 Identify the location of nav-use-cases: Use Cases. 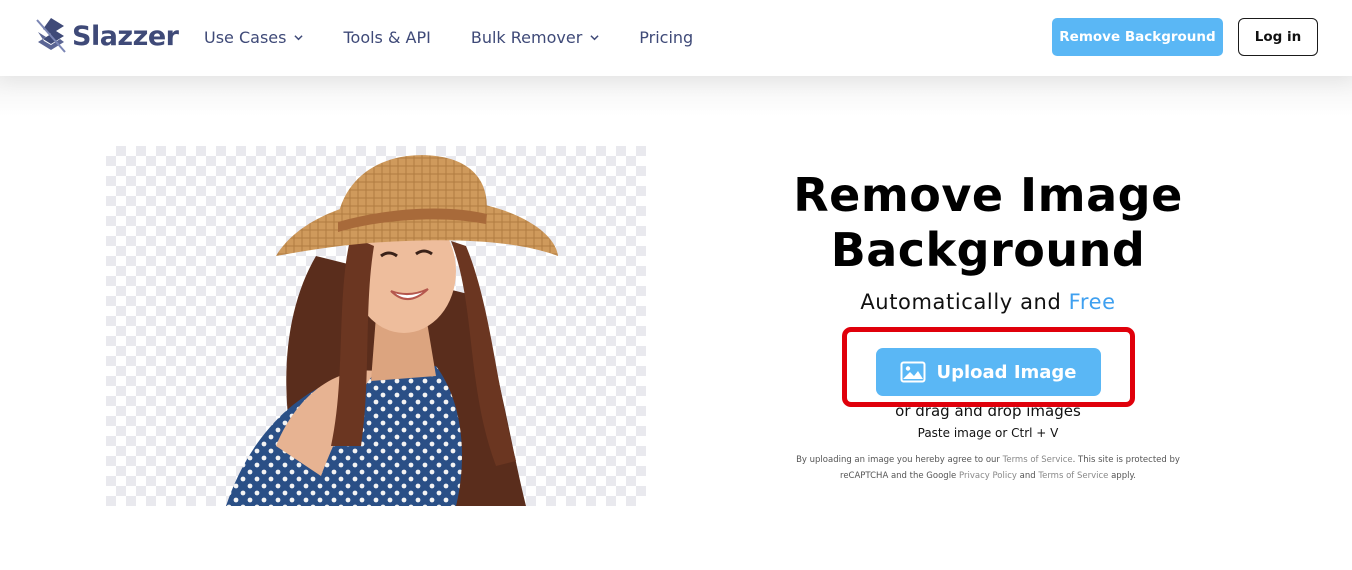
(254, 37).